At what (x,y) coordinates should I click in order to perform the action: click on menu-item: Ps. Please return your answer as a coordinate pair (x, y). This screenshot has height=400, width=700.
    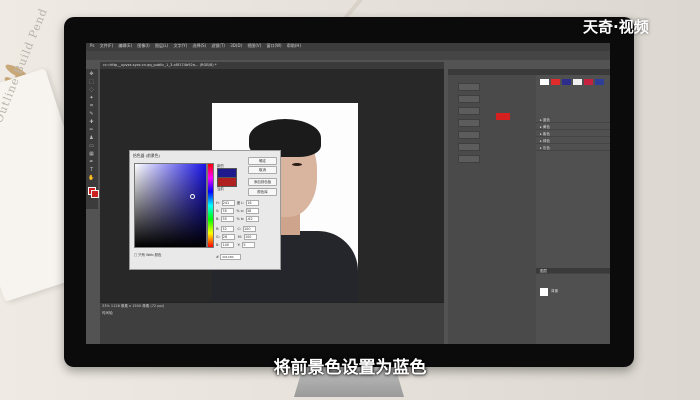
    Looking at the image, I should click on (92, 45).